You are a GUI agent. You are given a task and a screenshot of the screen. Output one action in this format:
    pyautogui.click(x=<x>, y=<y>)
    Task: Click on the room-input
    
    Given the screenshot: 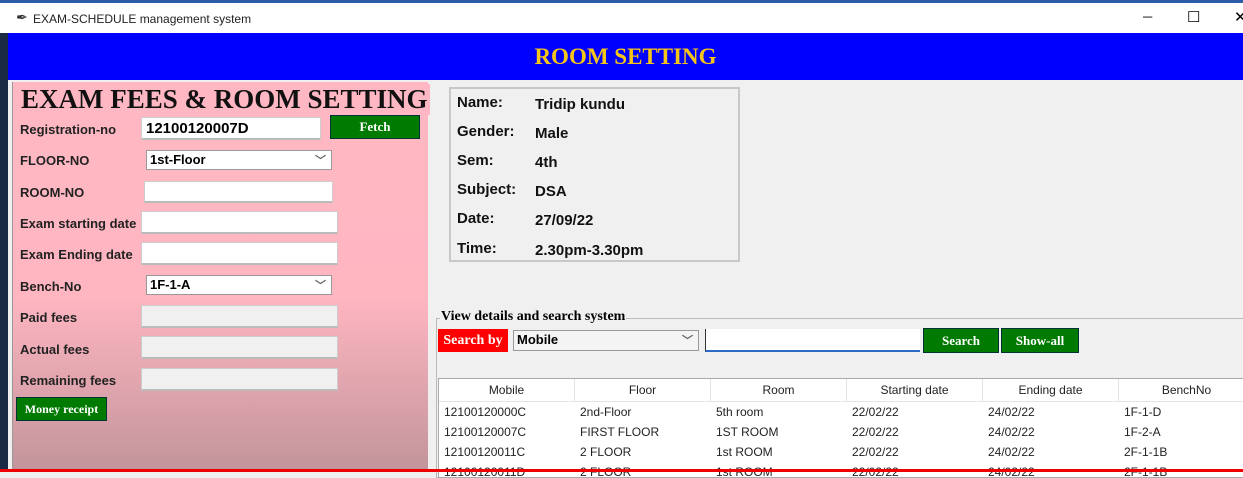 What is the action you would take?
    pyautogui.click(x=238, y=192)
    